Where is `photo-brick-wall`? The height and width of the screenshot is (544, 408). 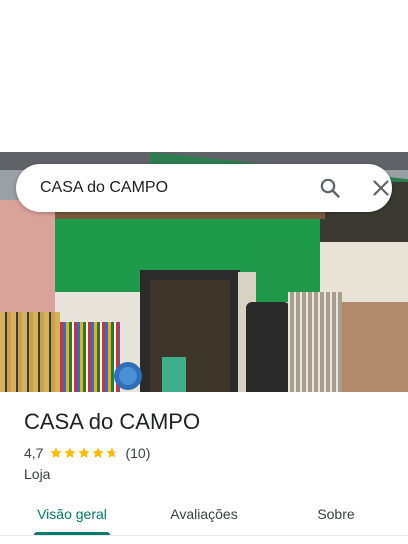
photo-brick-wall is located at coordinates (375, 347).